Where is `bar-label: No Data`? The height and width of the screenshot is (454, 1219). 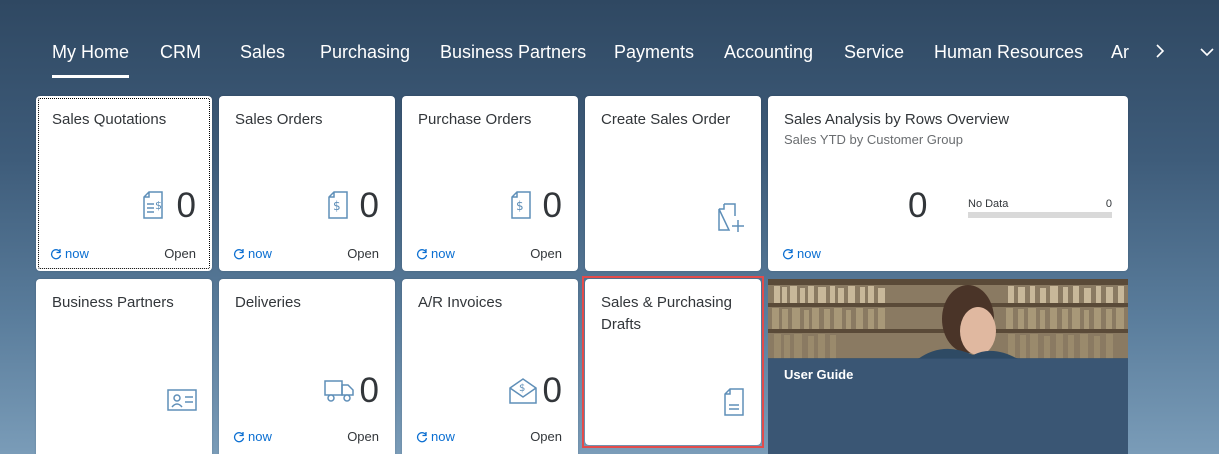 bar-label: No Data is located at coordinates (988, 204).